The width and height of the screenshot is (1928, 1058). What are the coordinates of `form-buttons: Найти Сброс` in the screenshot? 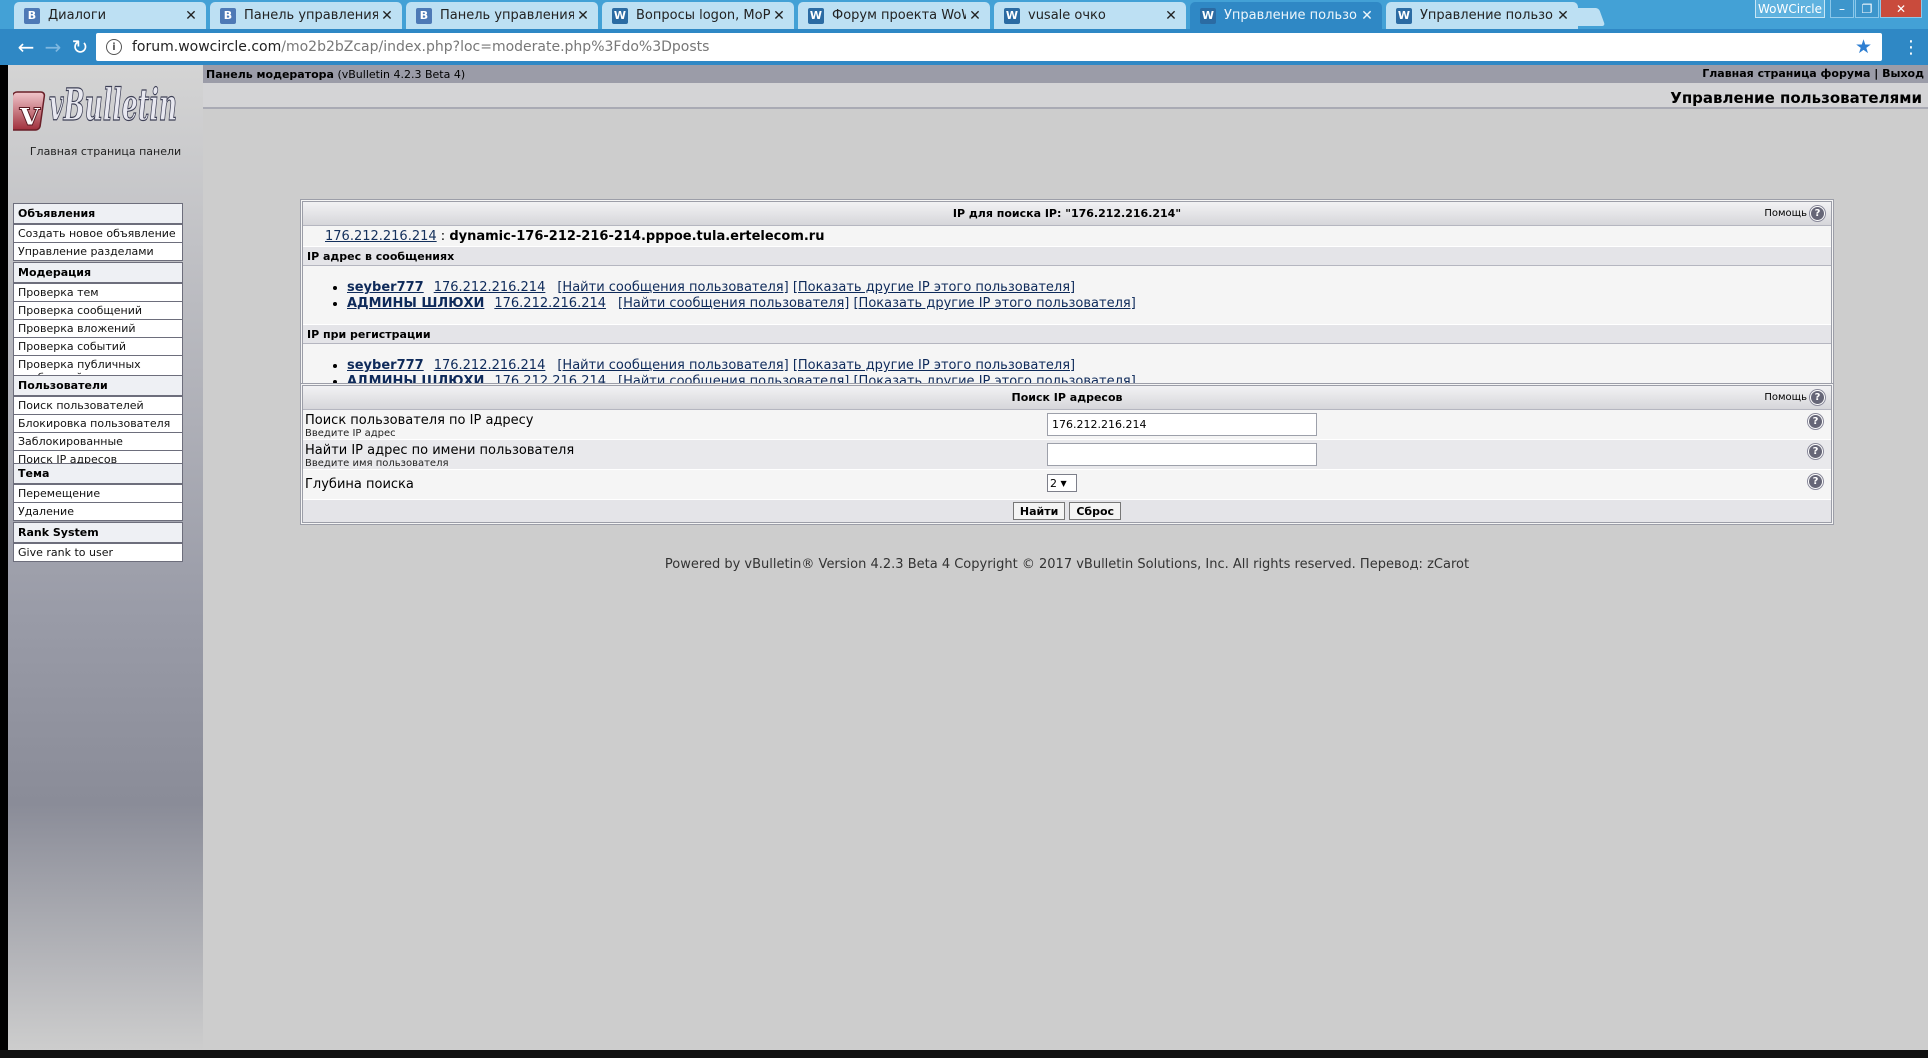 It's located at (1067, 511).